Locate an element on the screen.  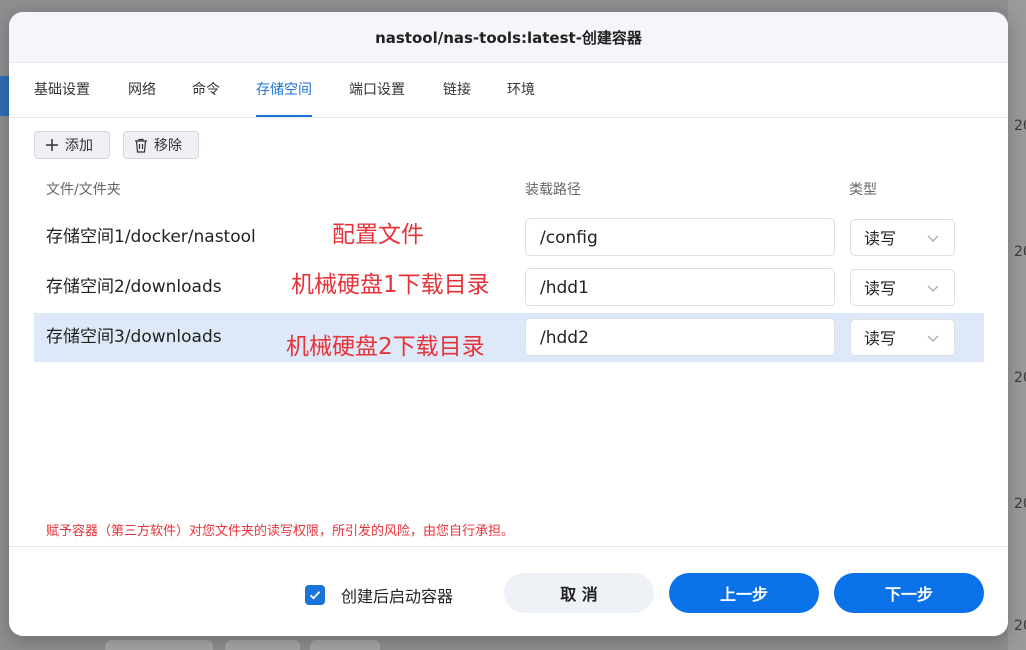
remove-button: 移除 is located at coordinates (161, 145).